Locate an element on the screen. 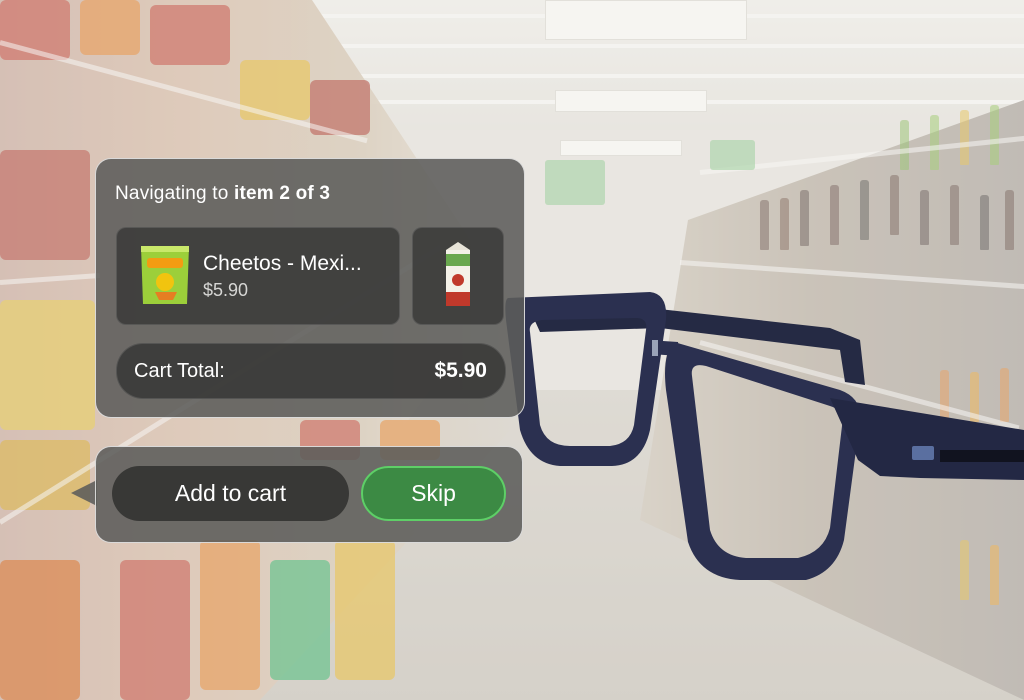 The image size is (1024, 700). current-item-card: Cheetos - Mexi... $5.90 is located at coordinates (258, 276).